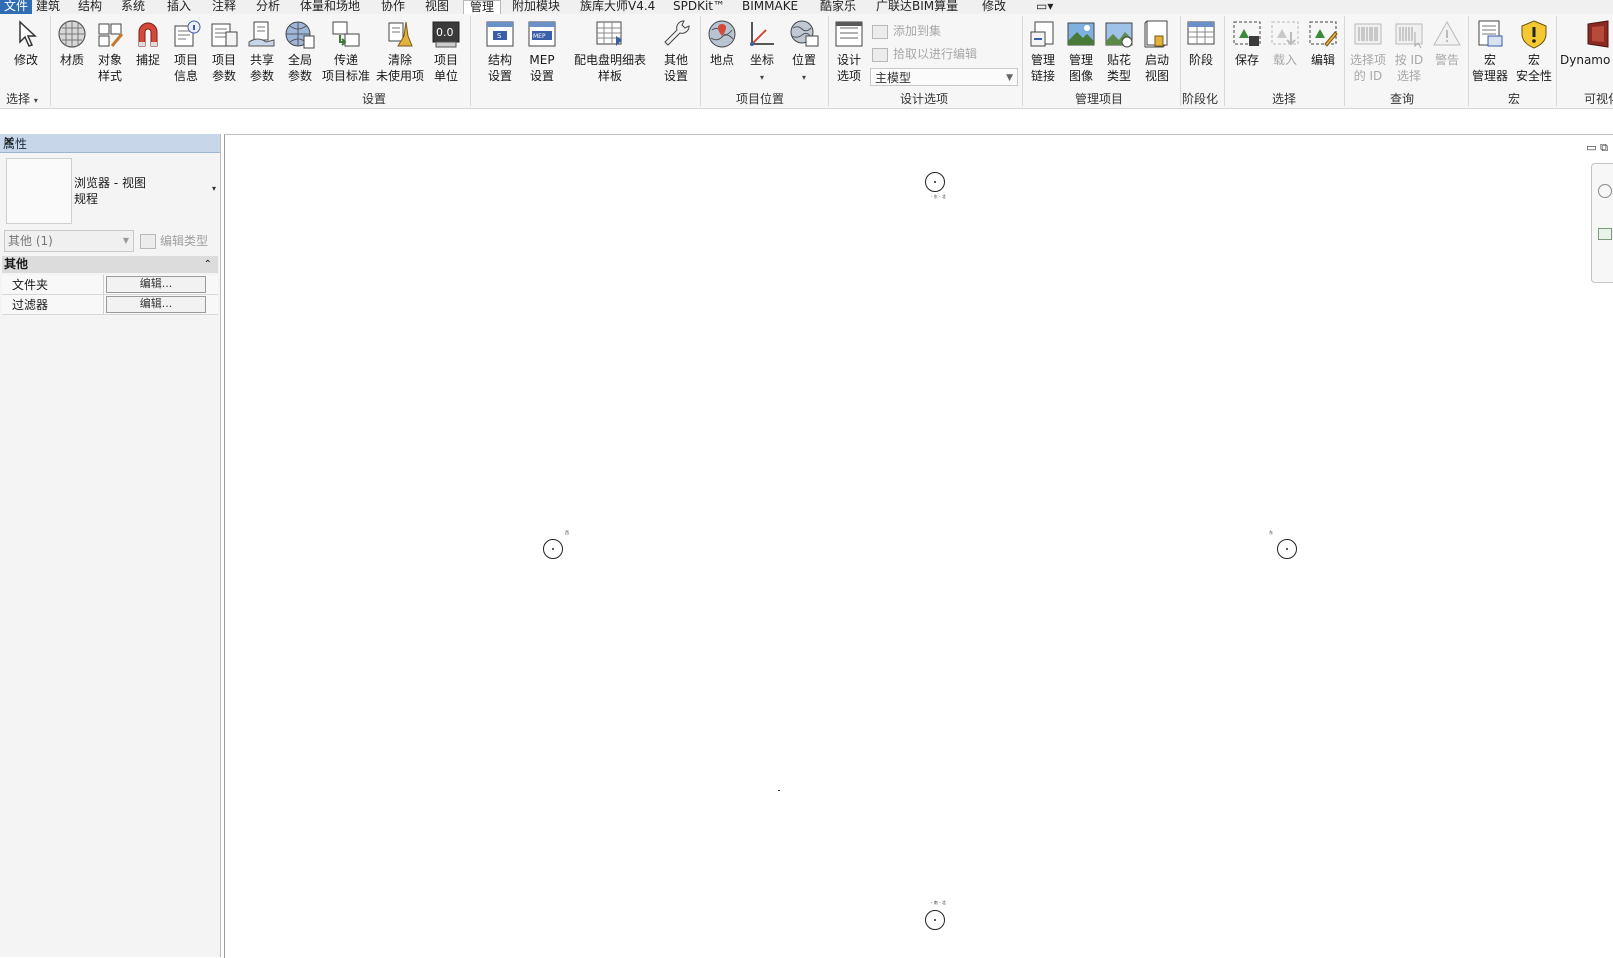  Describe the element at coordinates (804, 33) in the screenshot. I see `position-globe-icon` at that location.